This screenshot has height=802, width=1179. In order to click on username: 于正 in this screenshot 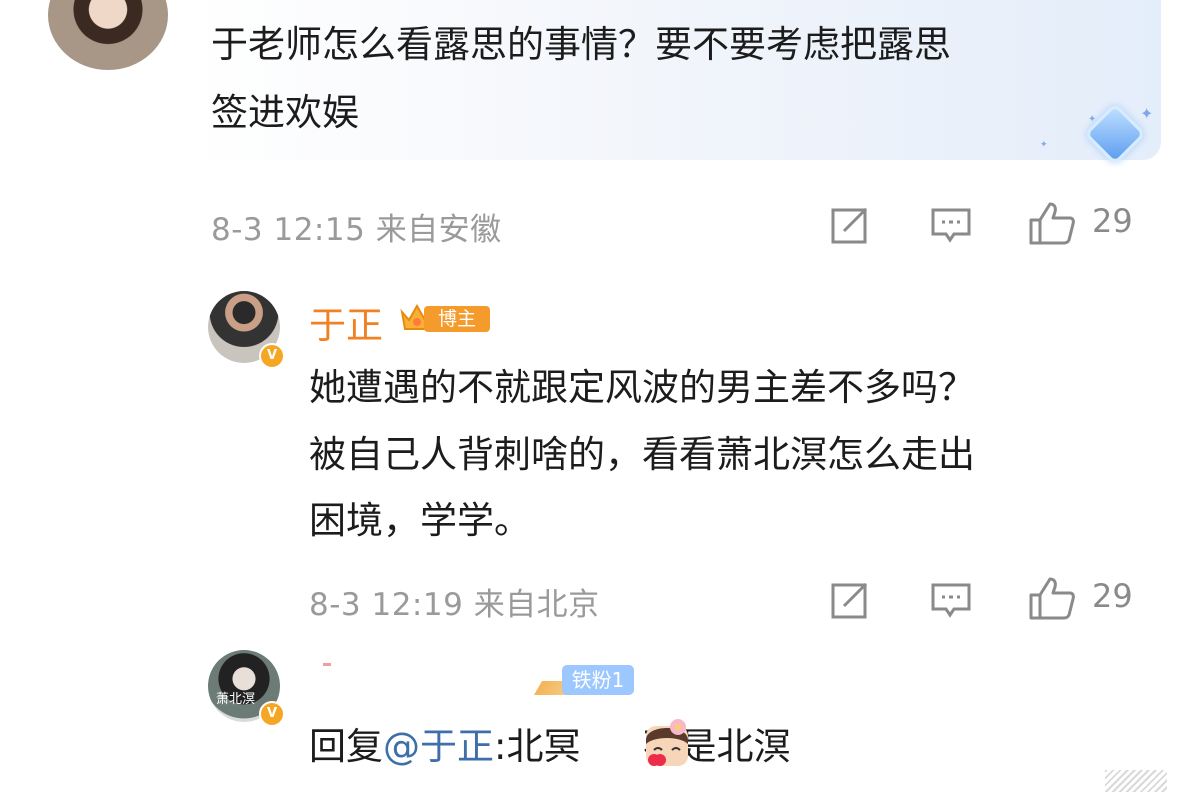, I will do `click(346, 322)`.